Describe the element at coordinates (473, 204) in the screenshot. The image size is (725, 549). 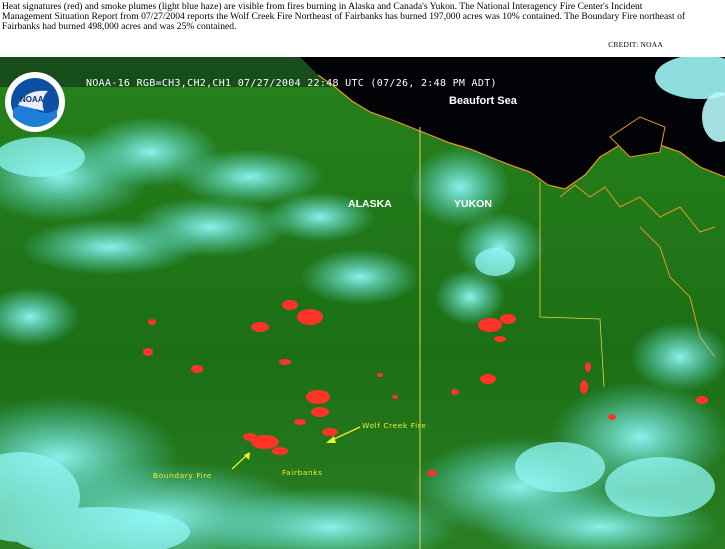
I see `yukon-label: YUKON` at that location.